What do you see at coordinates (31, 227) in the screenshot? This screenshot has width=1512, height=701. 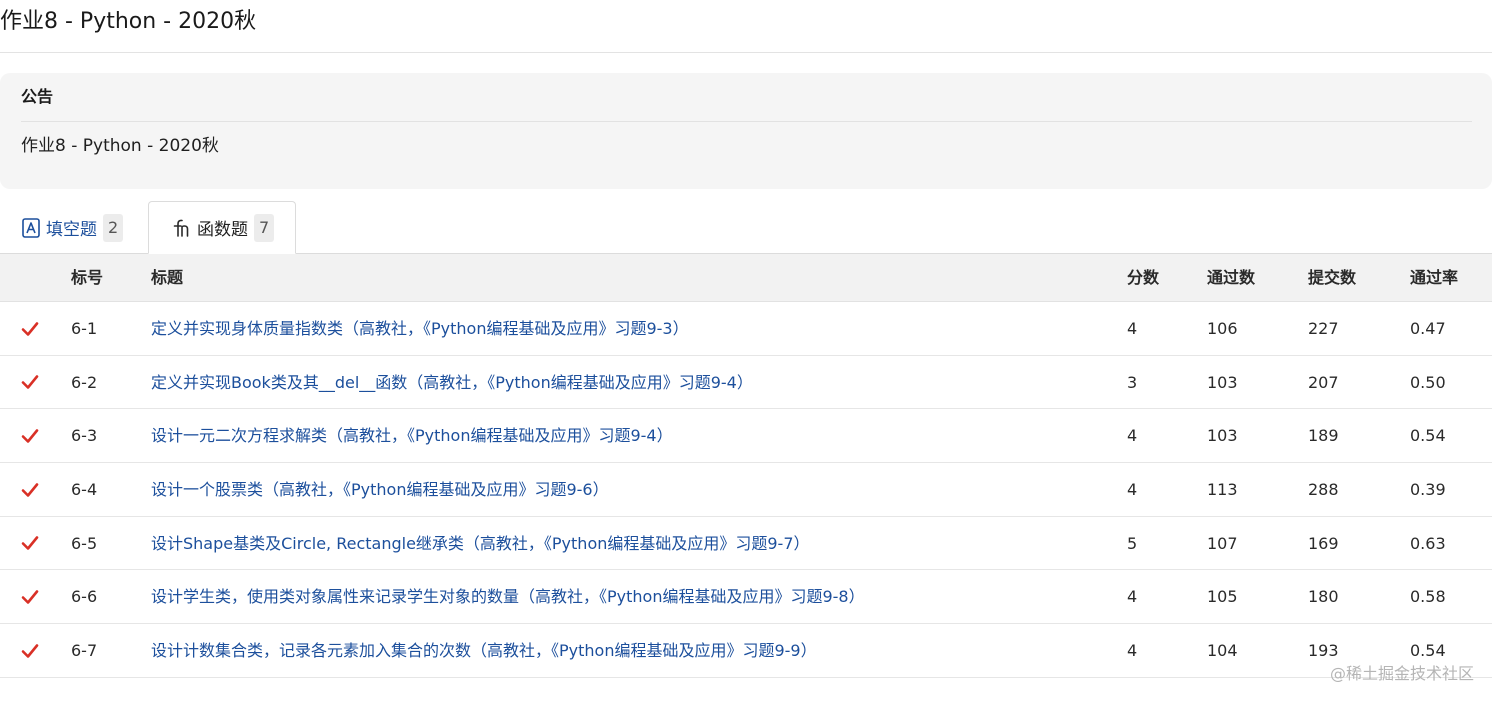 I see `fill-blank-icon` at bounding box center [31, 227].